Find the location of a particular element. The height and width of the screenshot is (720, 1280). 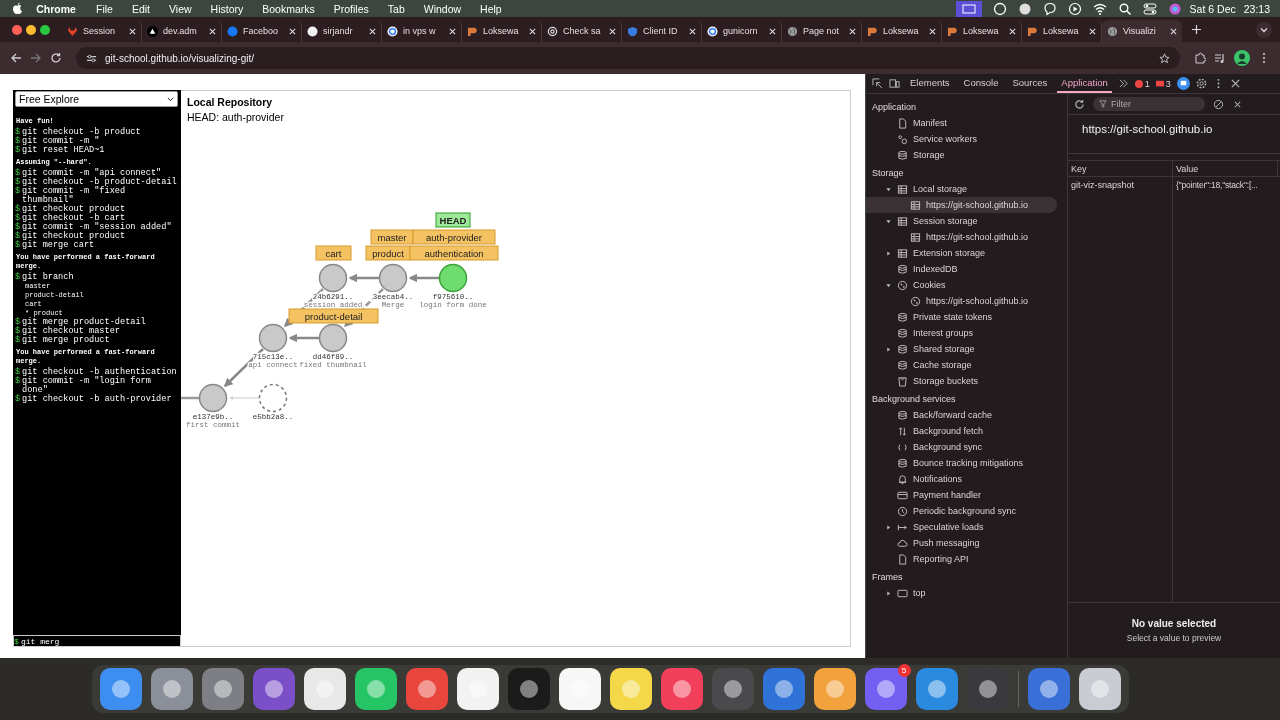

tree-item: Background fetch is located at coordinates (961, 431).